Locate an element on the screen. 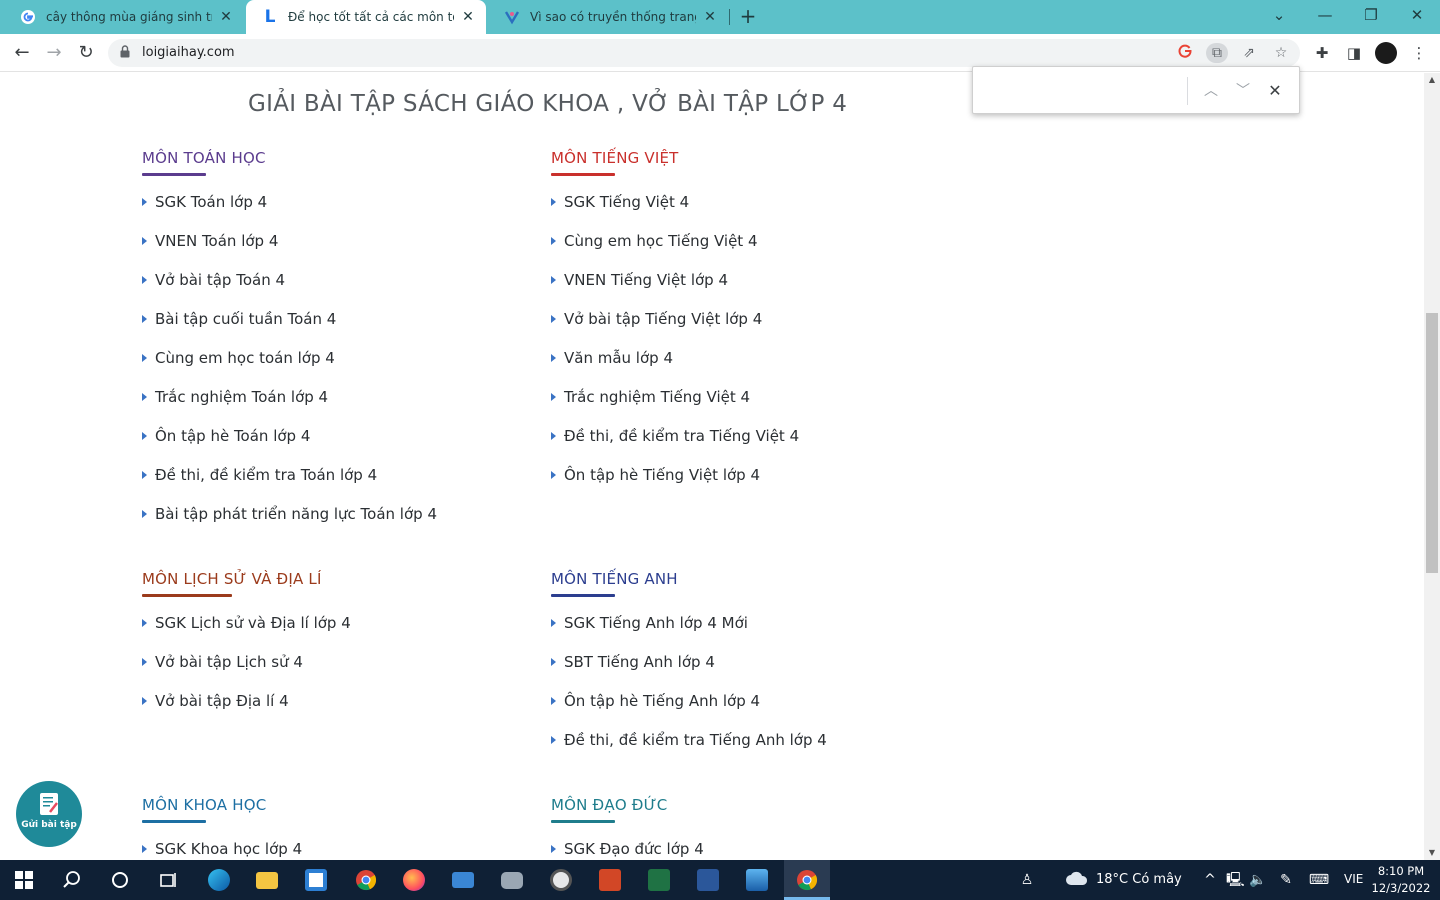  tab-1: cây thông mùa giáng sinh trong ✕ is located at coordinates (124, 17).